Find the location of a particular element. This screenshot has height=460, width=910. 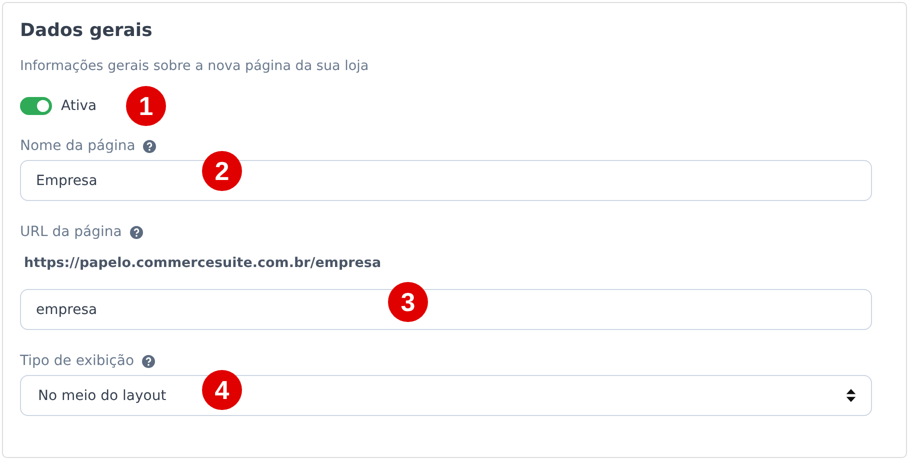

sort-caret-icon is located at coordinates (851, 395).